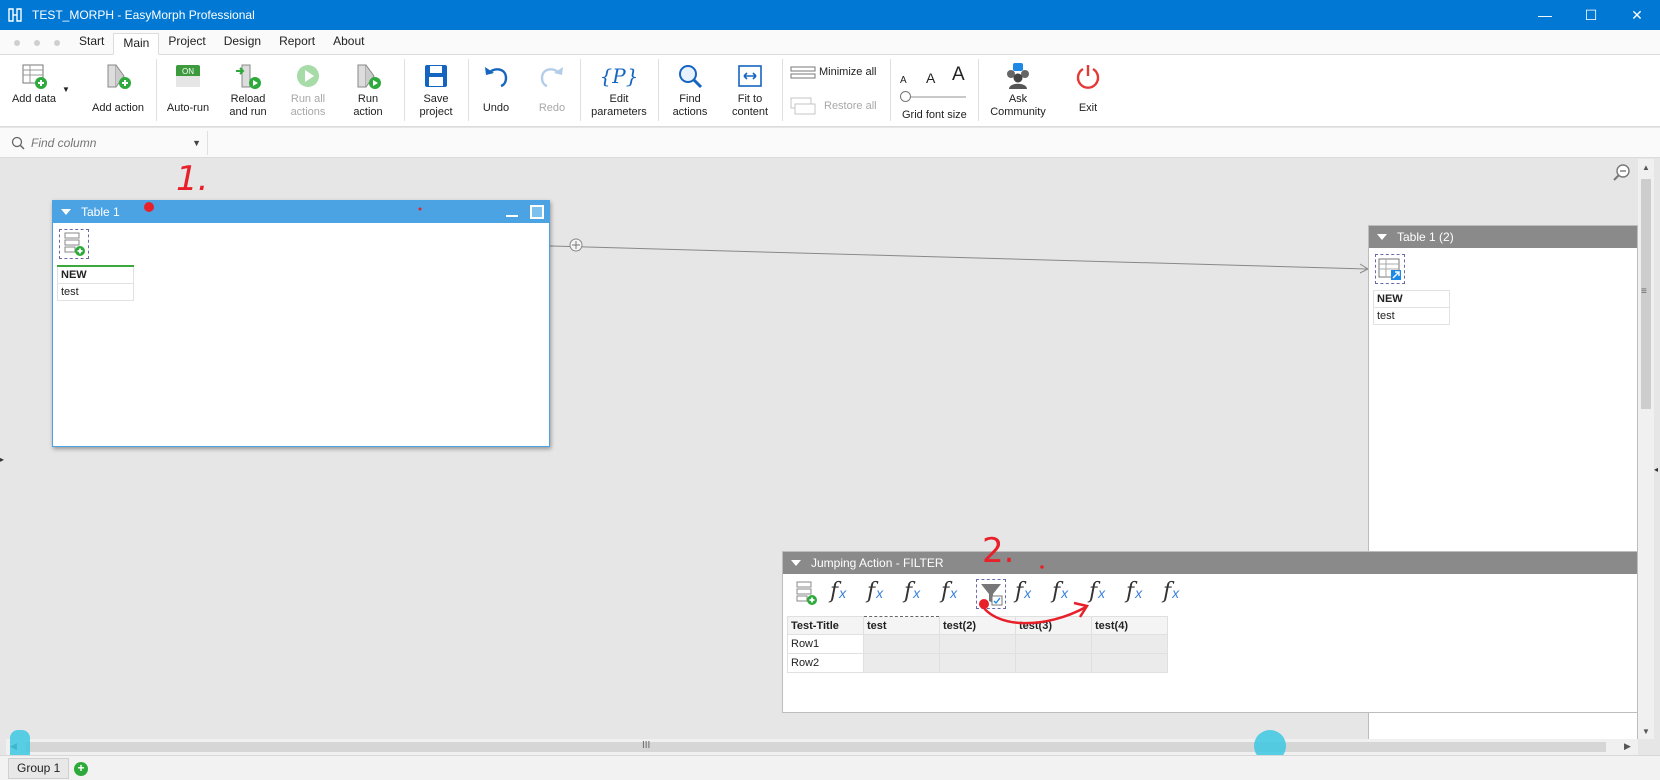  I want to click on save-project-button: Save project, so click(436, 91).